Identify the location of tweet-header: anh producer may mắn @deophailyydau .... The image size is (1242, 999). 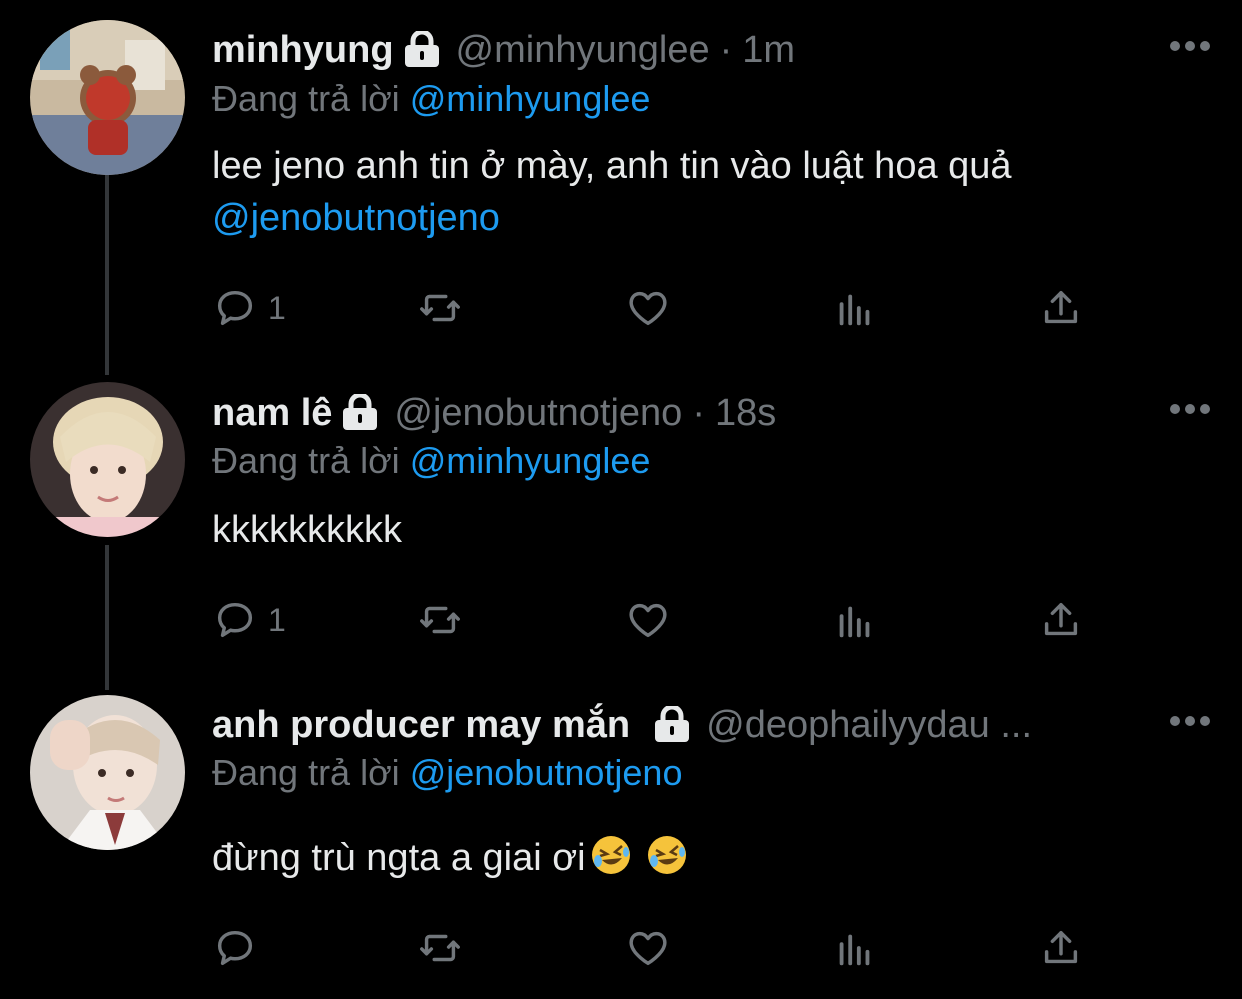
(662, 725).